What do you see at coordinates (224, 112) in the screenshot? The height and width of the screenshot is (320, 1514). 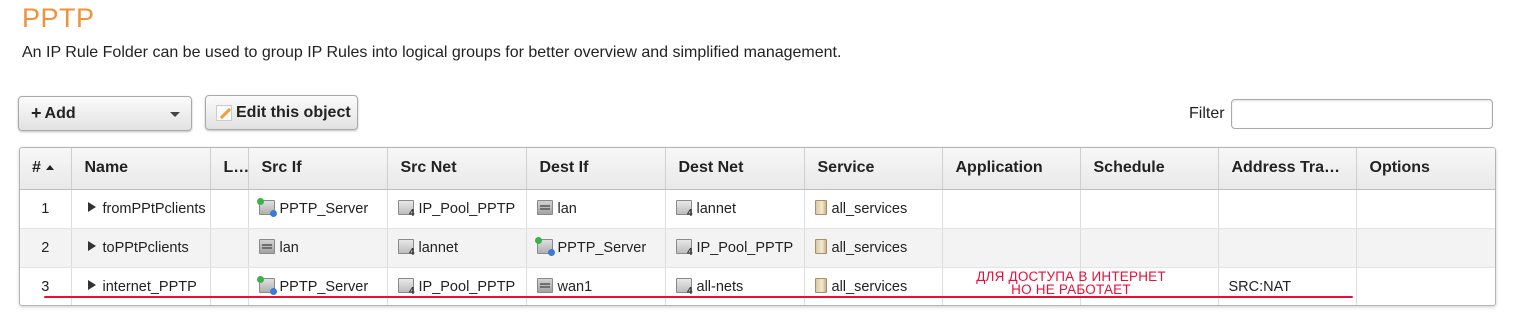 I see `pencil-icon` at bounding box center [224, 112].